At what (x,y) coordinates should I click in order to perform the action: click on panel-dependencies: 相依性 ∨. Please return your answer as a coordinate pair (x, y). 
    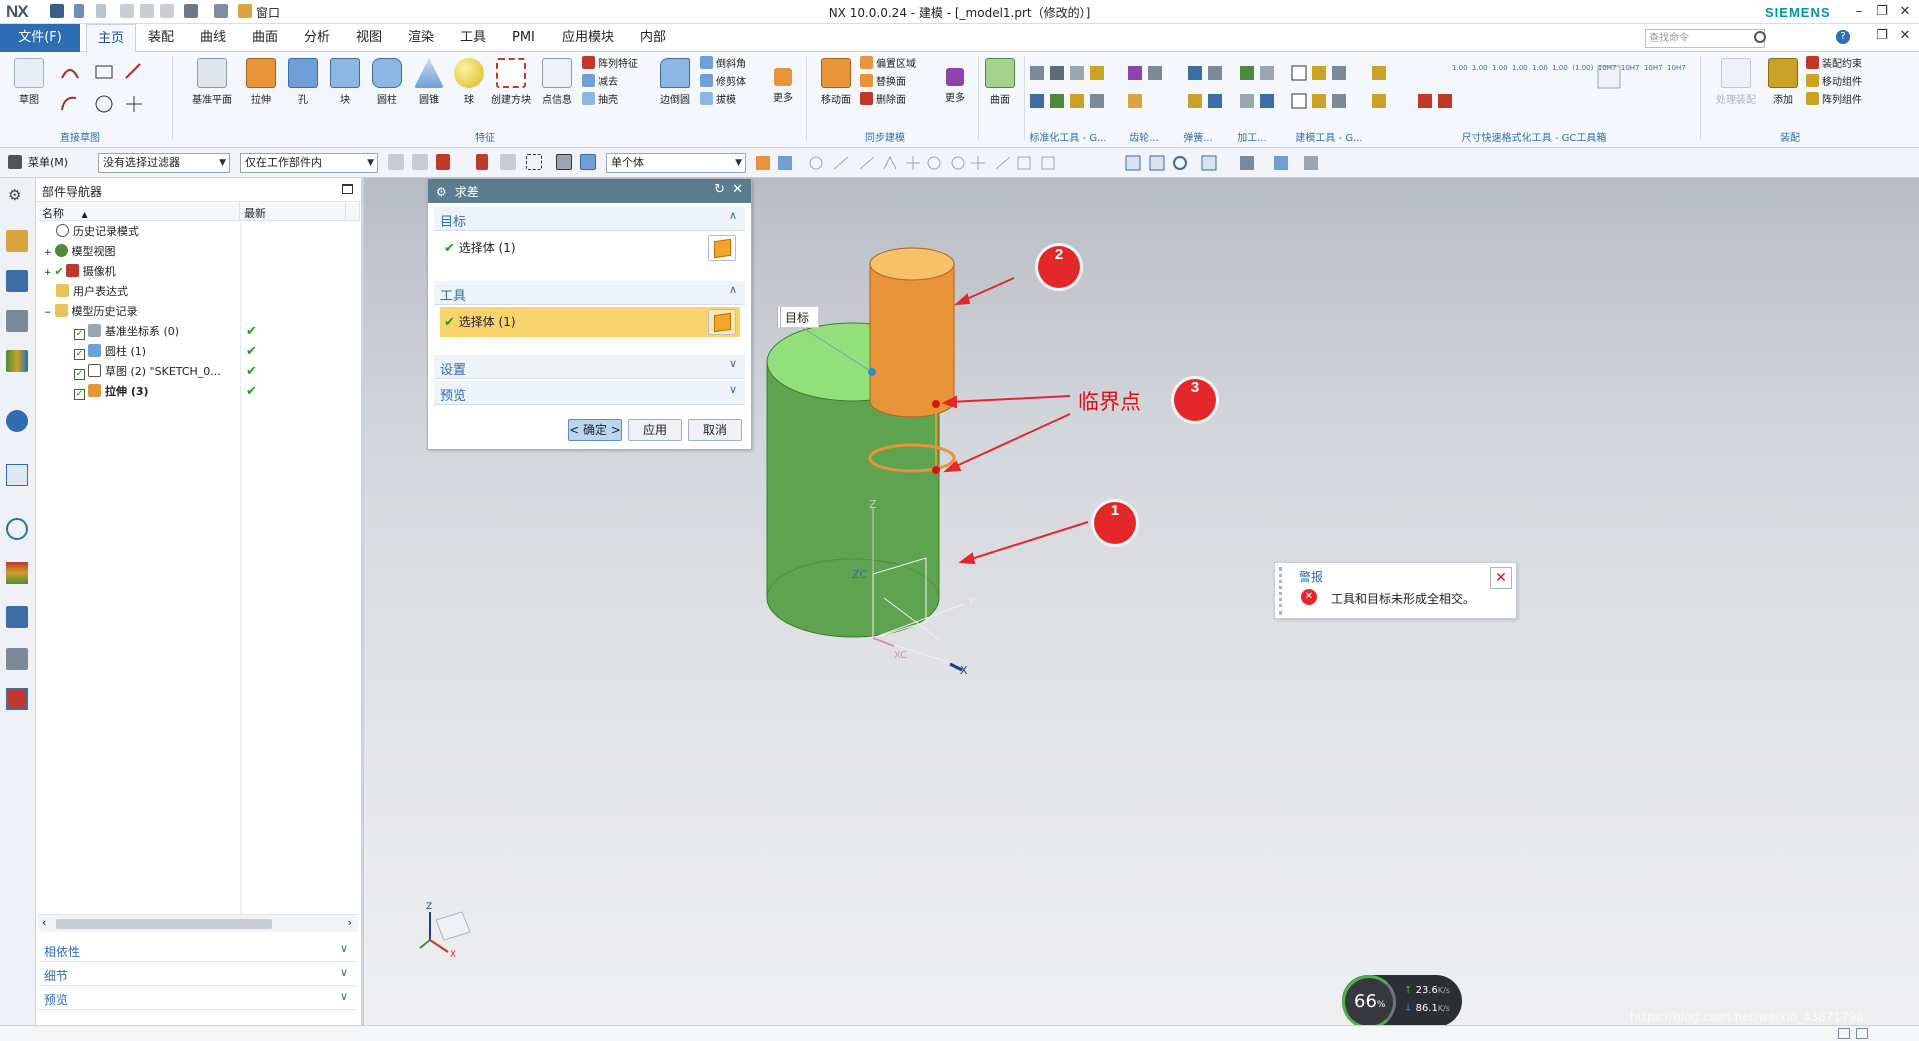
    Looking at the image, I should click on (197, 951).